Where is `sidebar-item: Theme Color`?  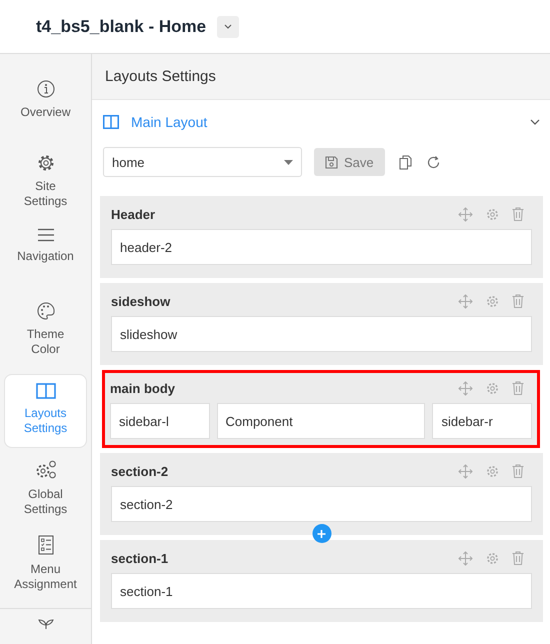 sidebar-item: Theme Color is located at coordinates (45, 332).